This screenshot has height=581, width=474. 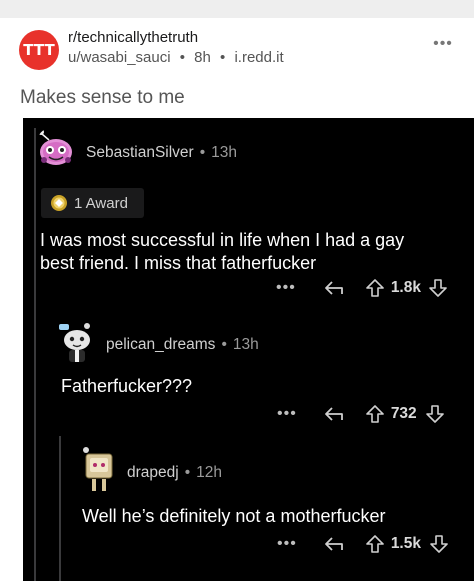 What do you see at coordinates (443, 44) in the screenshot?
I see `post-more-button: •••` at bounding box center [443, 44].